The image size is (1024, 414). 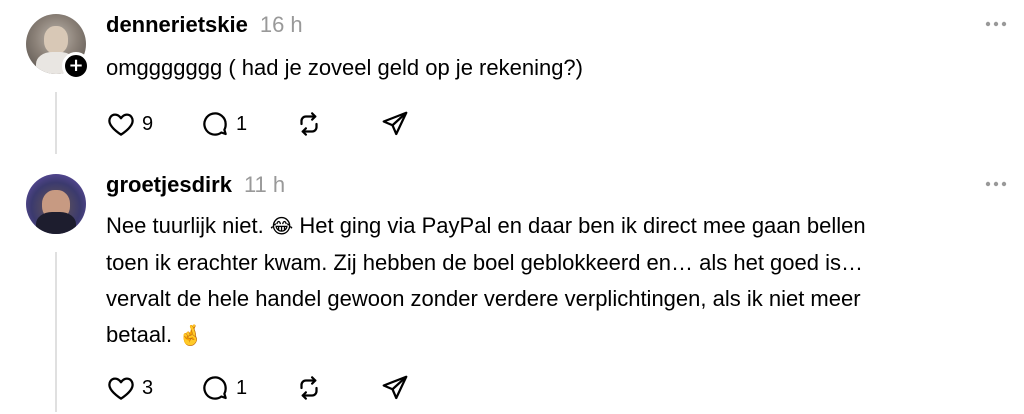 What do you see at coordinates (56, 204) in the screenshot?
I see `avatar` at bounding box center [56, 204].